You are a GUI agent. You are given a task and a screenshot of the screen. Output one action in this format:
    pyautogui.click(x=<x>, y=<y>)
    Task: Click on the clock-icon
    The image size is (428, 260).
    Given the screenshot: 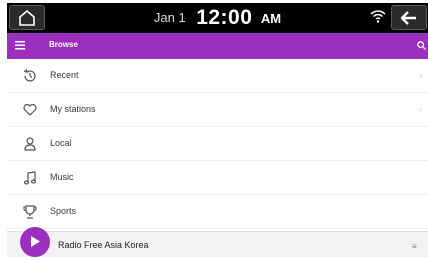 What is the action you would take?
    pyautogui.click(x=29, y=75)
    